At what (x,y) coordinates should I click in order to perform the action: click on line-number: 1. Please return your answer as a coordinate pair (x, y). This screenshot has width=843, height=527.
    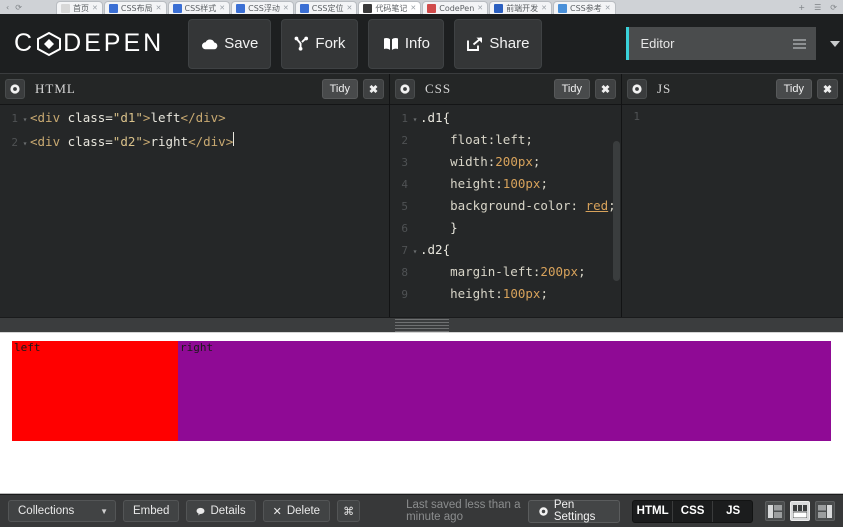
    Looking at the image, I should click on (14, 118).